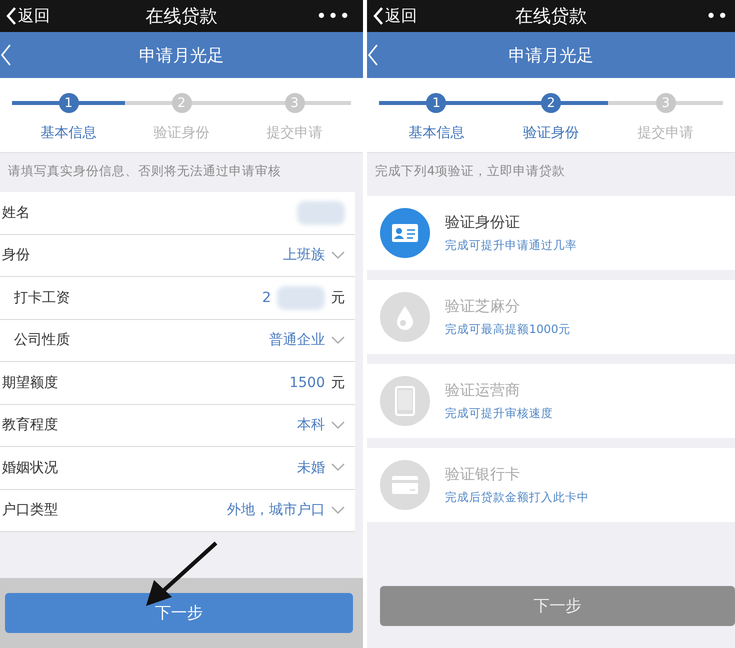 Image resolution: width=735 pixels, height=648 pixels. What do you see at coordinates (551, 317) in the screenshot?
I see `verification-item: 验证芝麻分 完成可最高提额1000元` at bounding box center [551, 317].